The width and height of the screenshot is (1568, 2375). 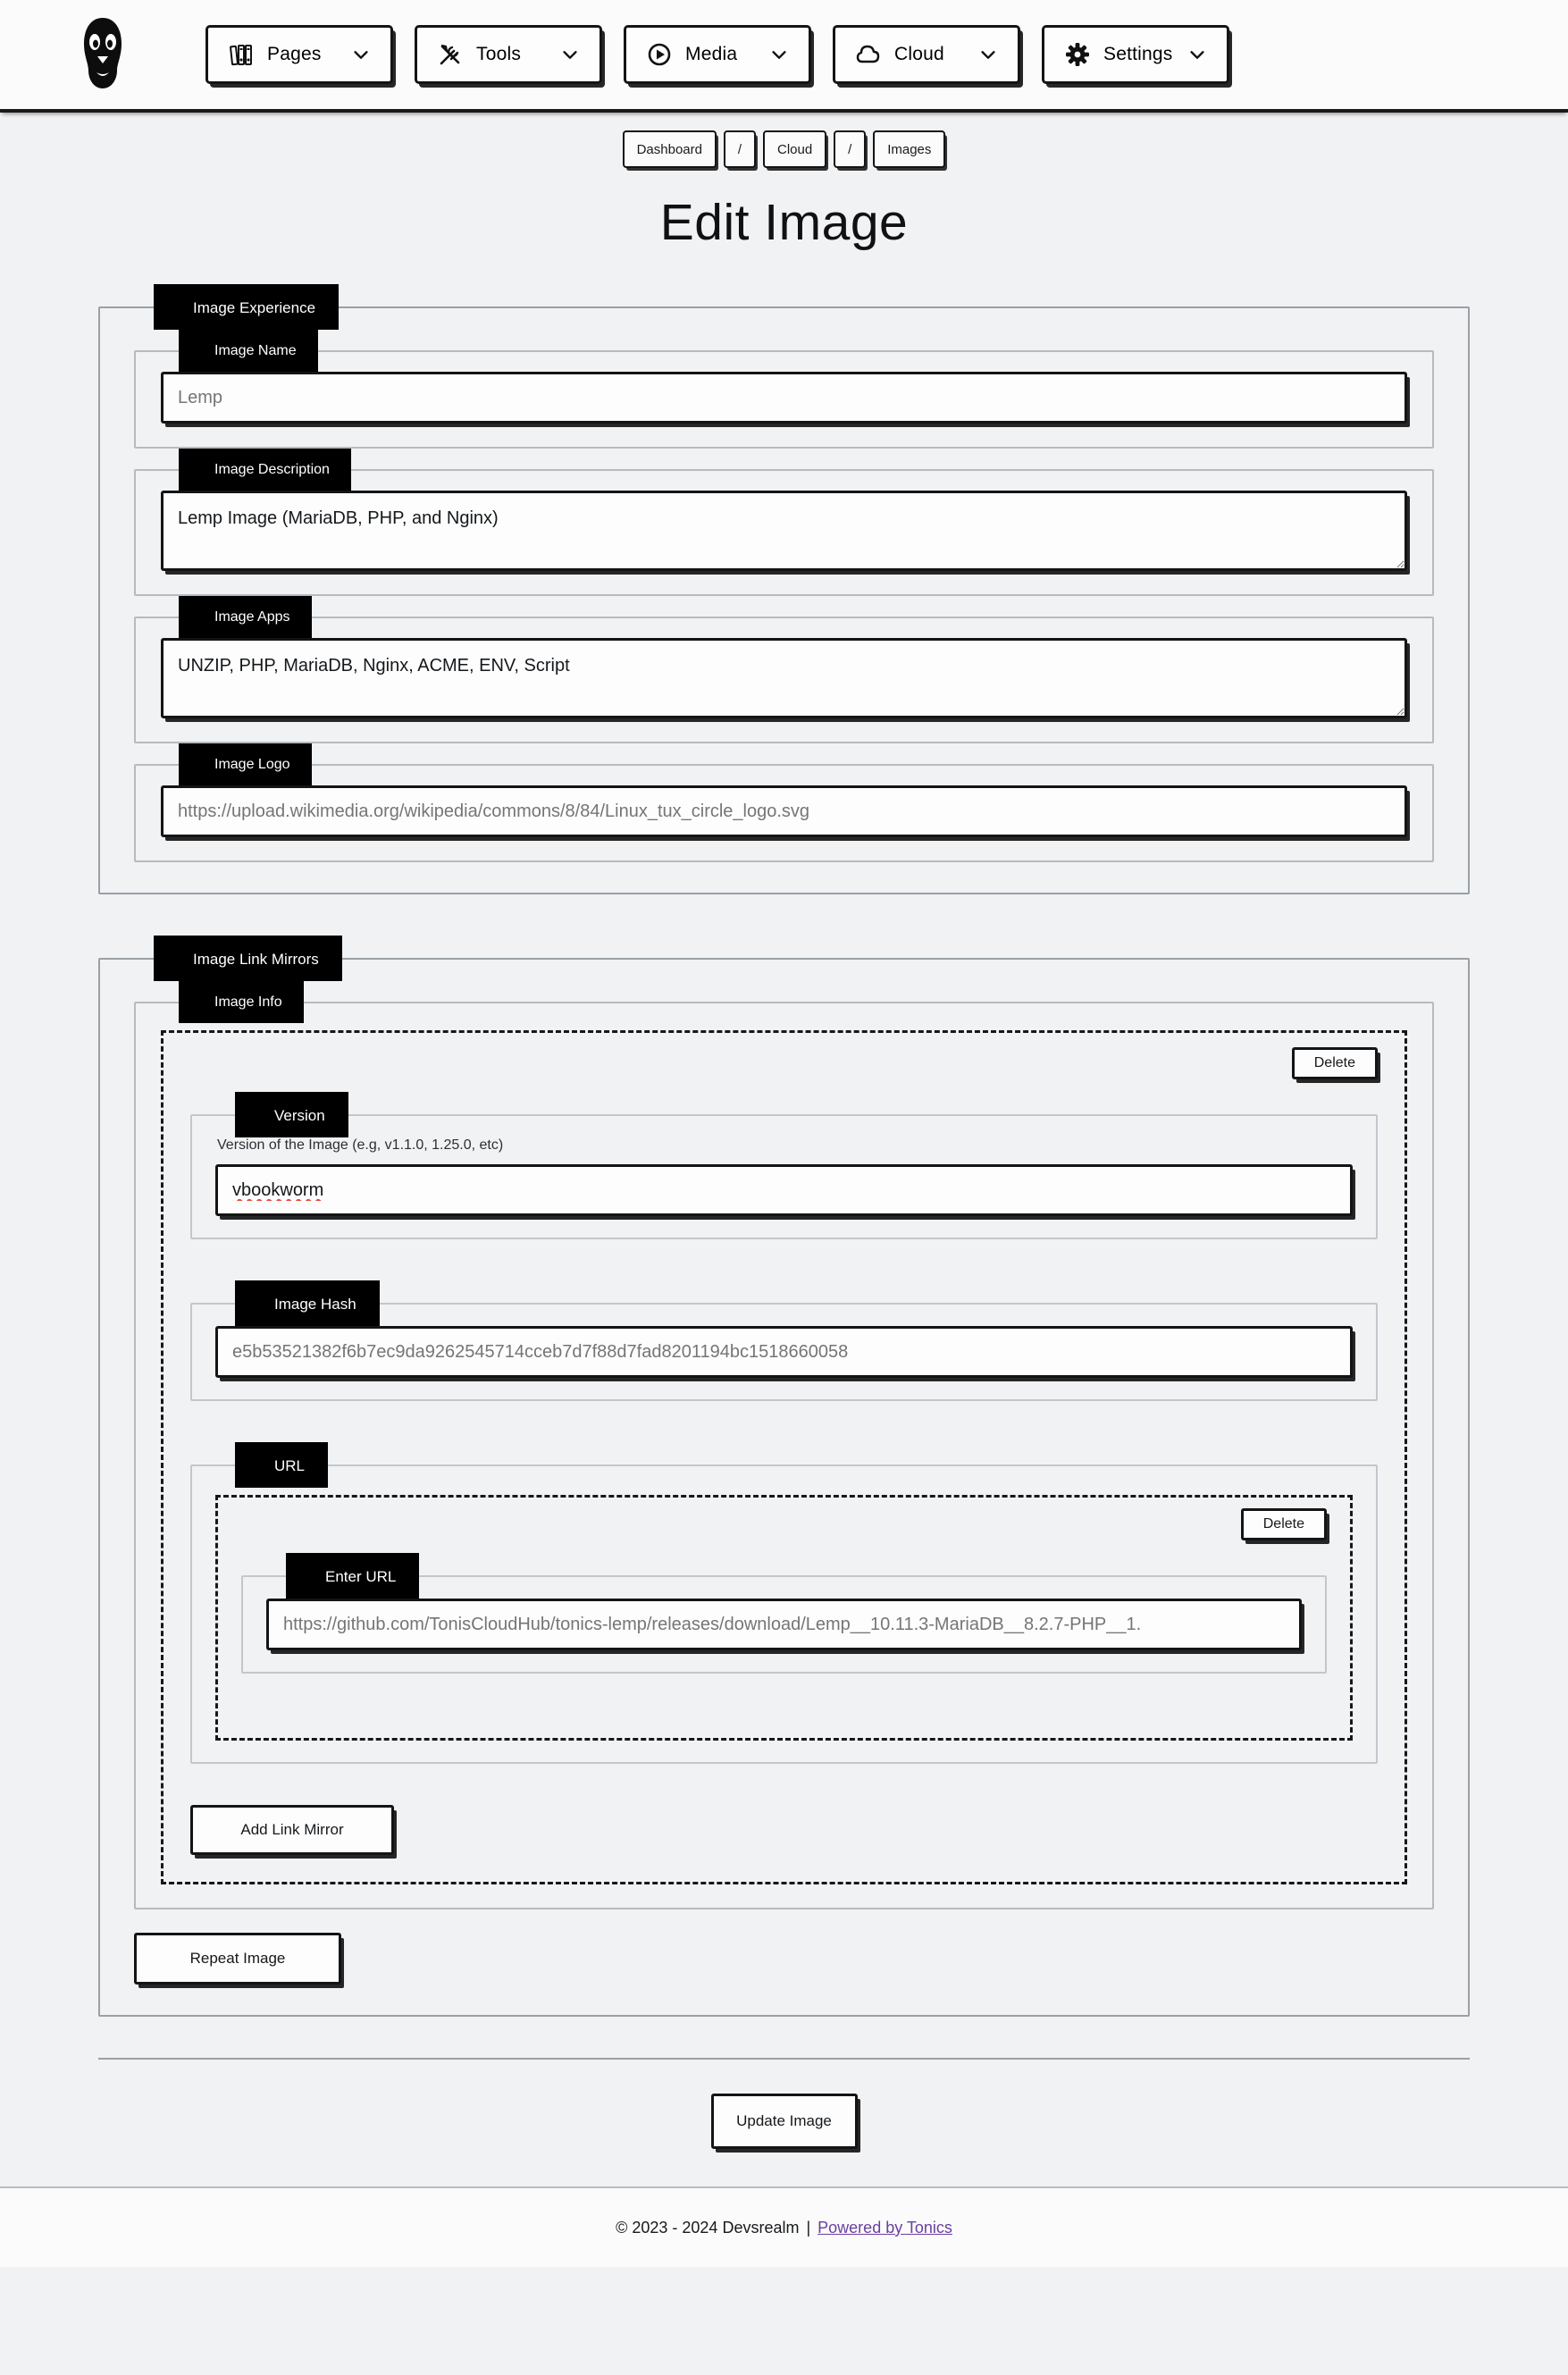 What do you see at coordinates (245, 764) in the screenshot?
I see `image-logo-legend: Image Logo` at bounding box center [245, 764].